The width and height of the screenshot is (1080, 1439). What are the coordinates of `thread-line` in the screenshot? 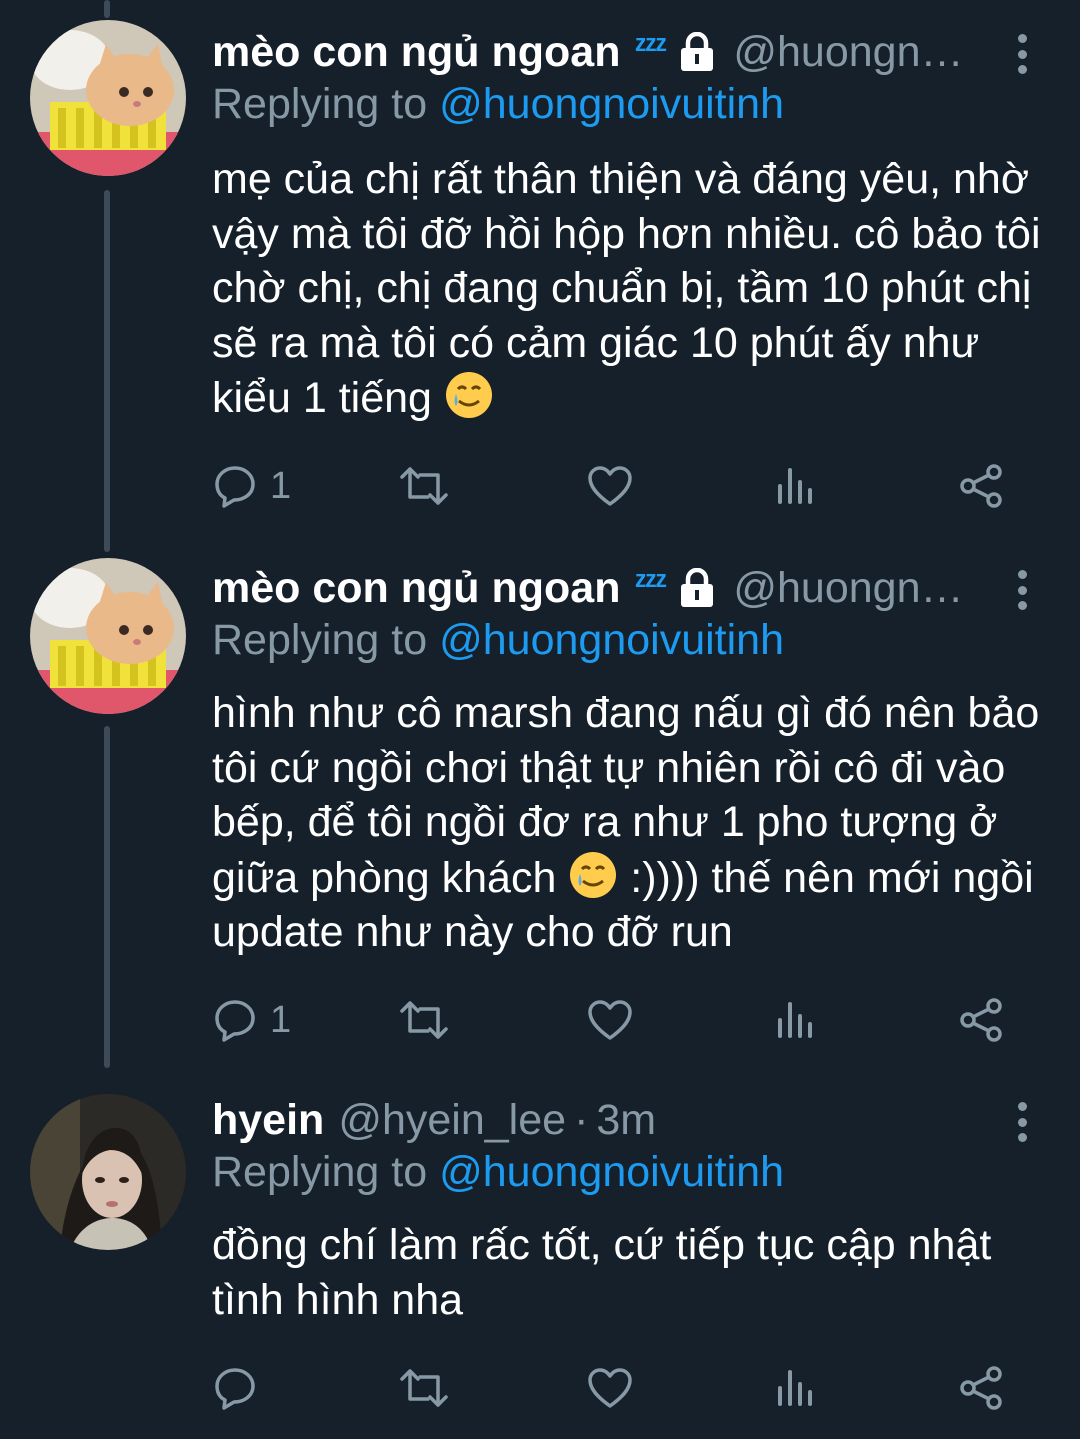 It's located at (107, 9).